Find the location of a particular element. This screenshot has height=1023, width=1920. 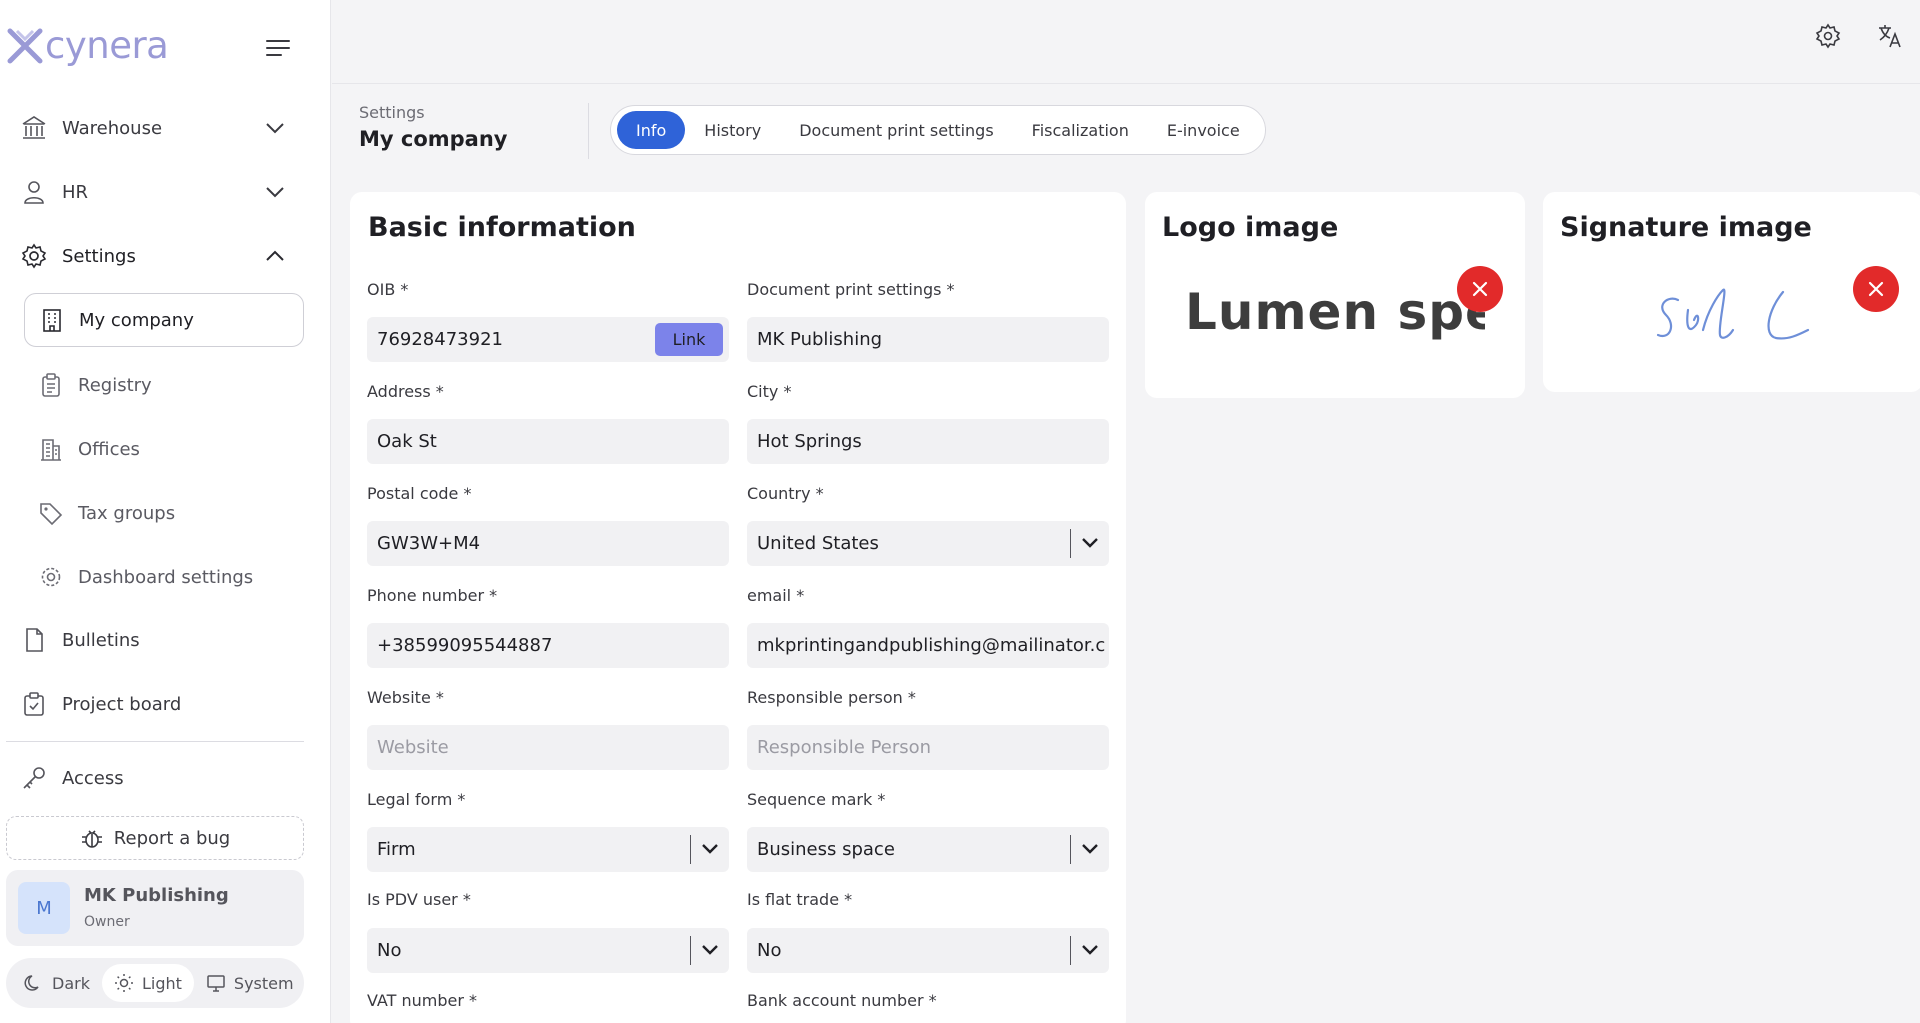

is-pdv-user-label: Is PDV user * is located at coordinates (419, 899).